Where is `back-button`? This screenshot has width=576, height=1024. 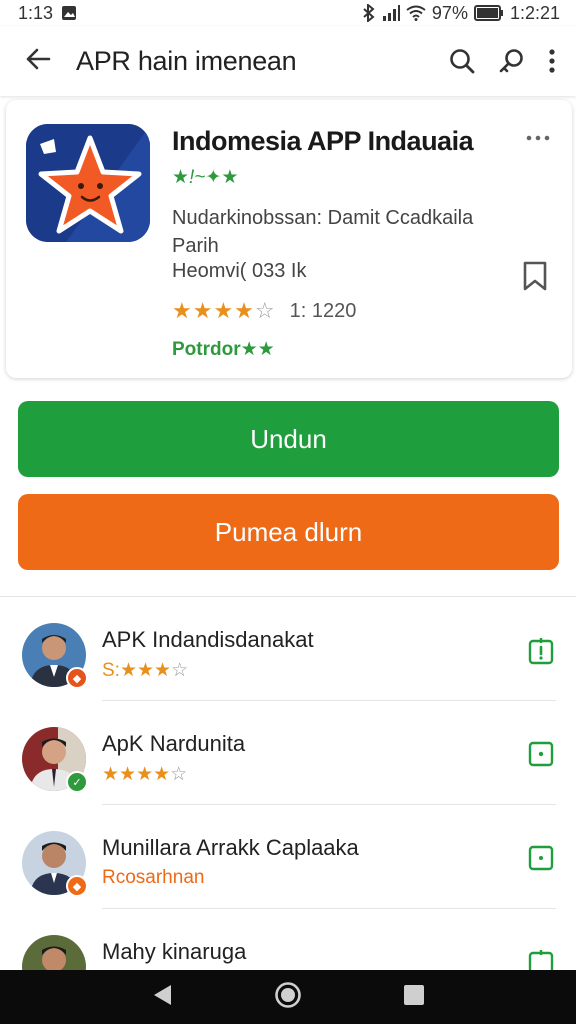 back-button is located at coordinates (38, 61).